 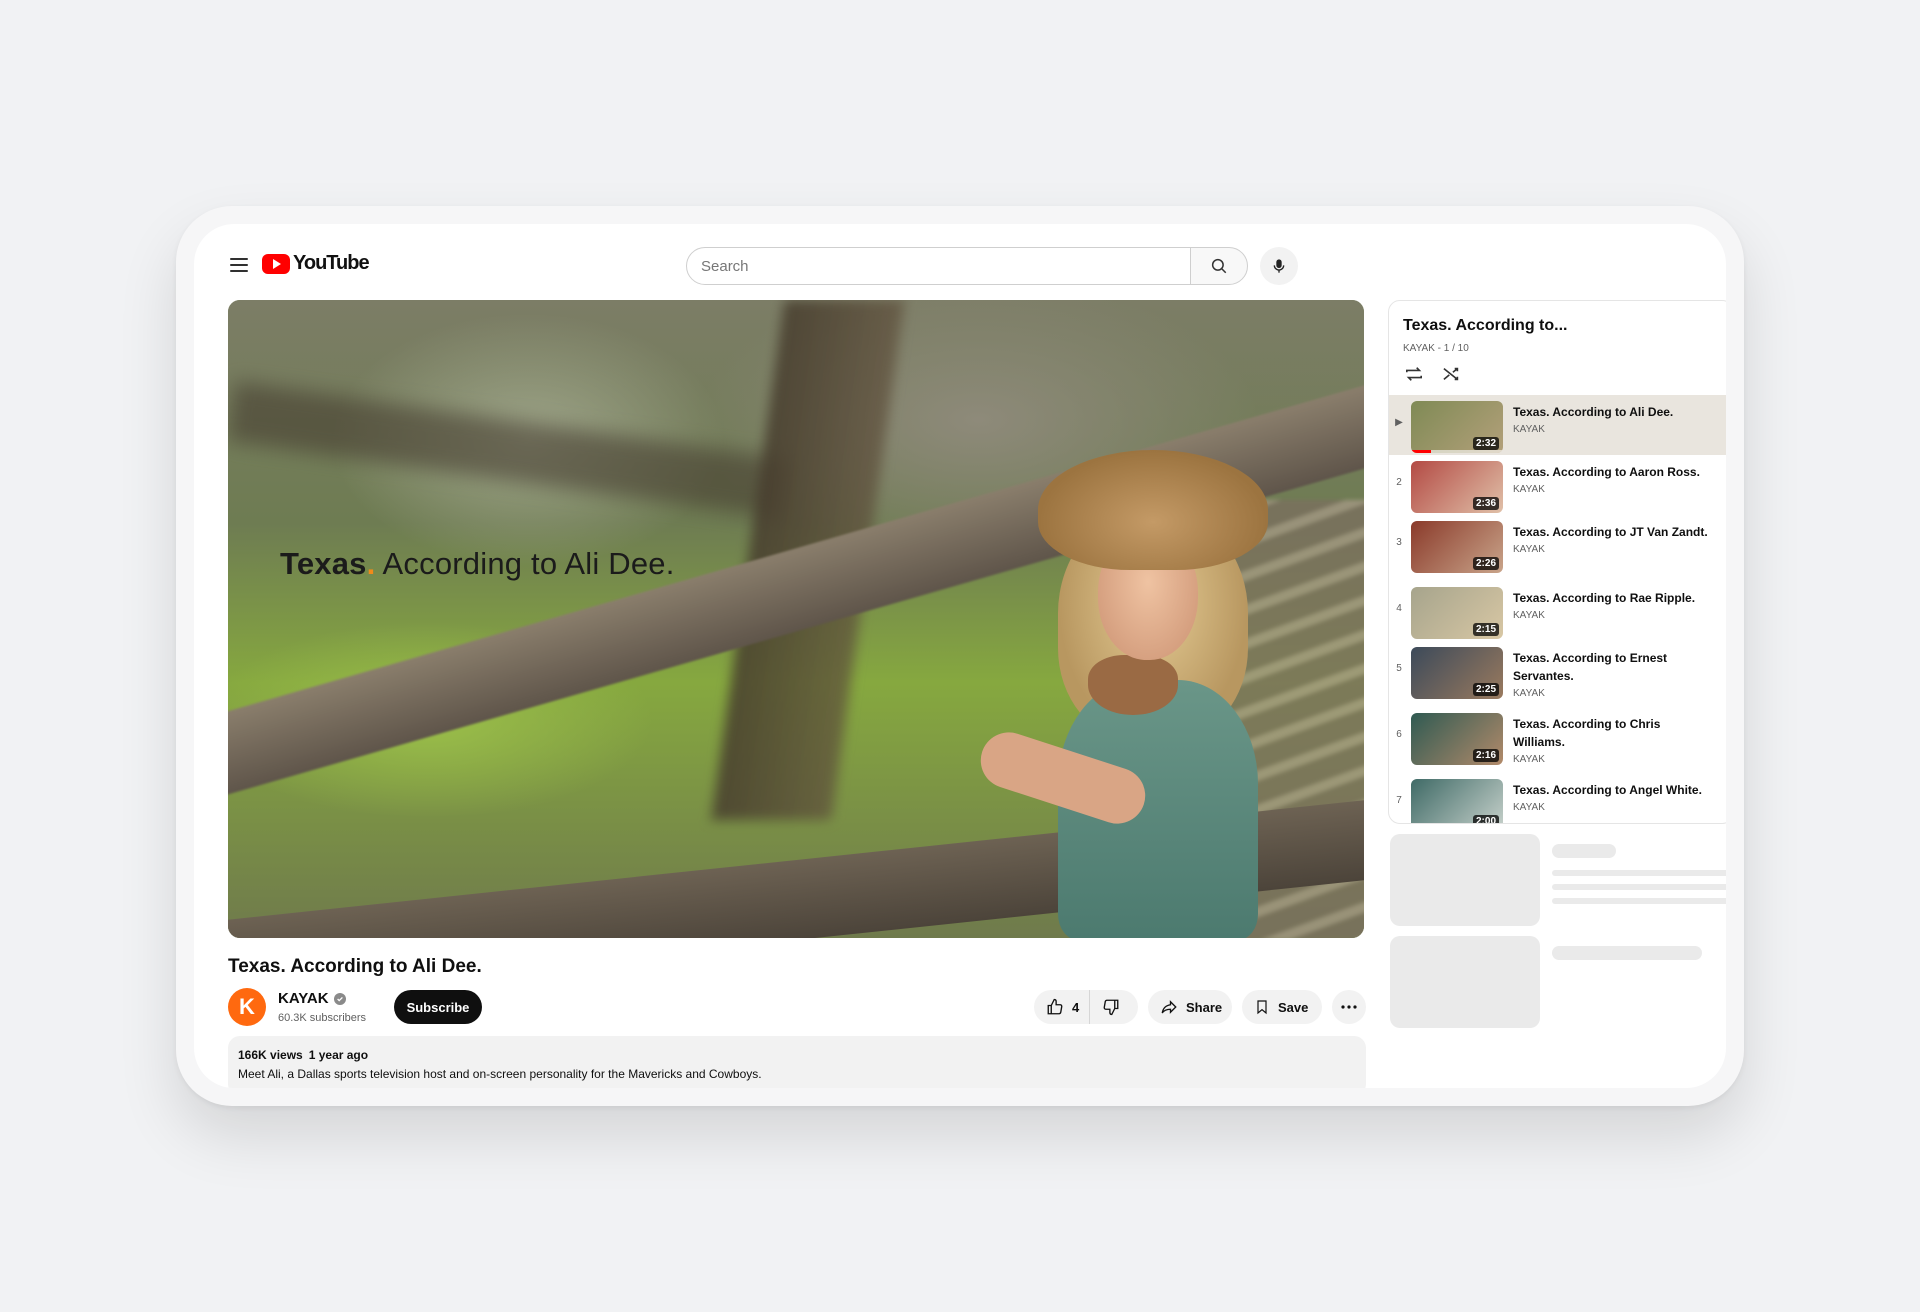 What do you see at coordinates (1399, 668) in the screenshot?
I see `playlist-item-index: 5` at bounding box center [1399, 668].